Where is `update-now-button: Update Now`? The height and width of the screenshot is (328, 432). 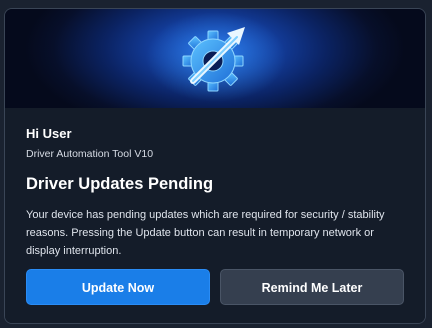
update-now-button: Update Now is located at coordinates (118, 287).